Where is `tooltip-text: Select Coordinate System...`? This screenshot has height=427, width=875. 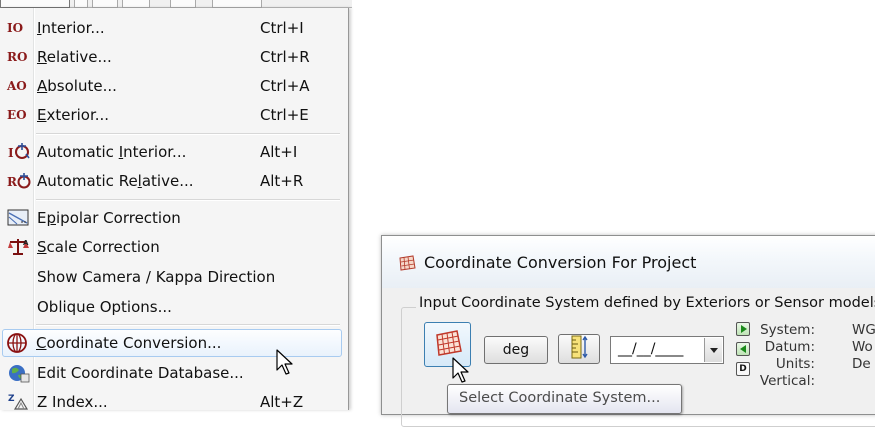 tooltip-text: Select Coordinate System... is located at coordinates (560, 398).